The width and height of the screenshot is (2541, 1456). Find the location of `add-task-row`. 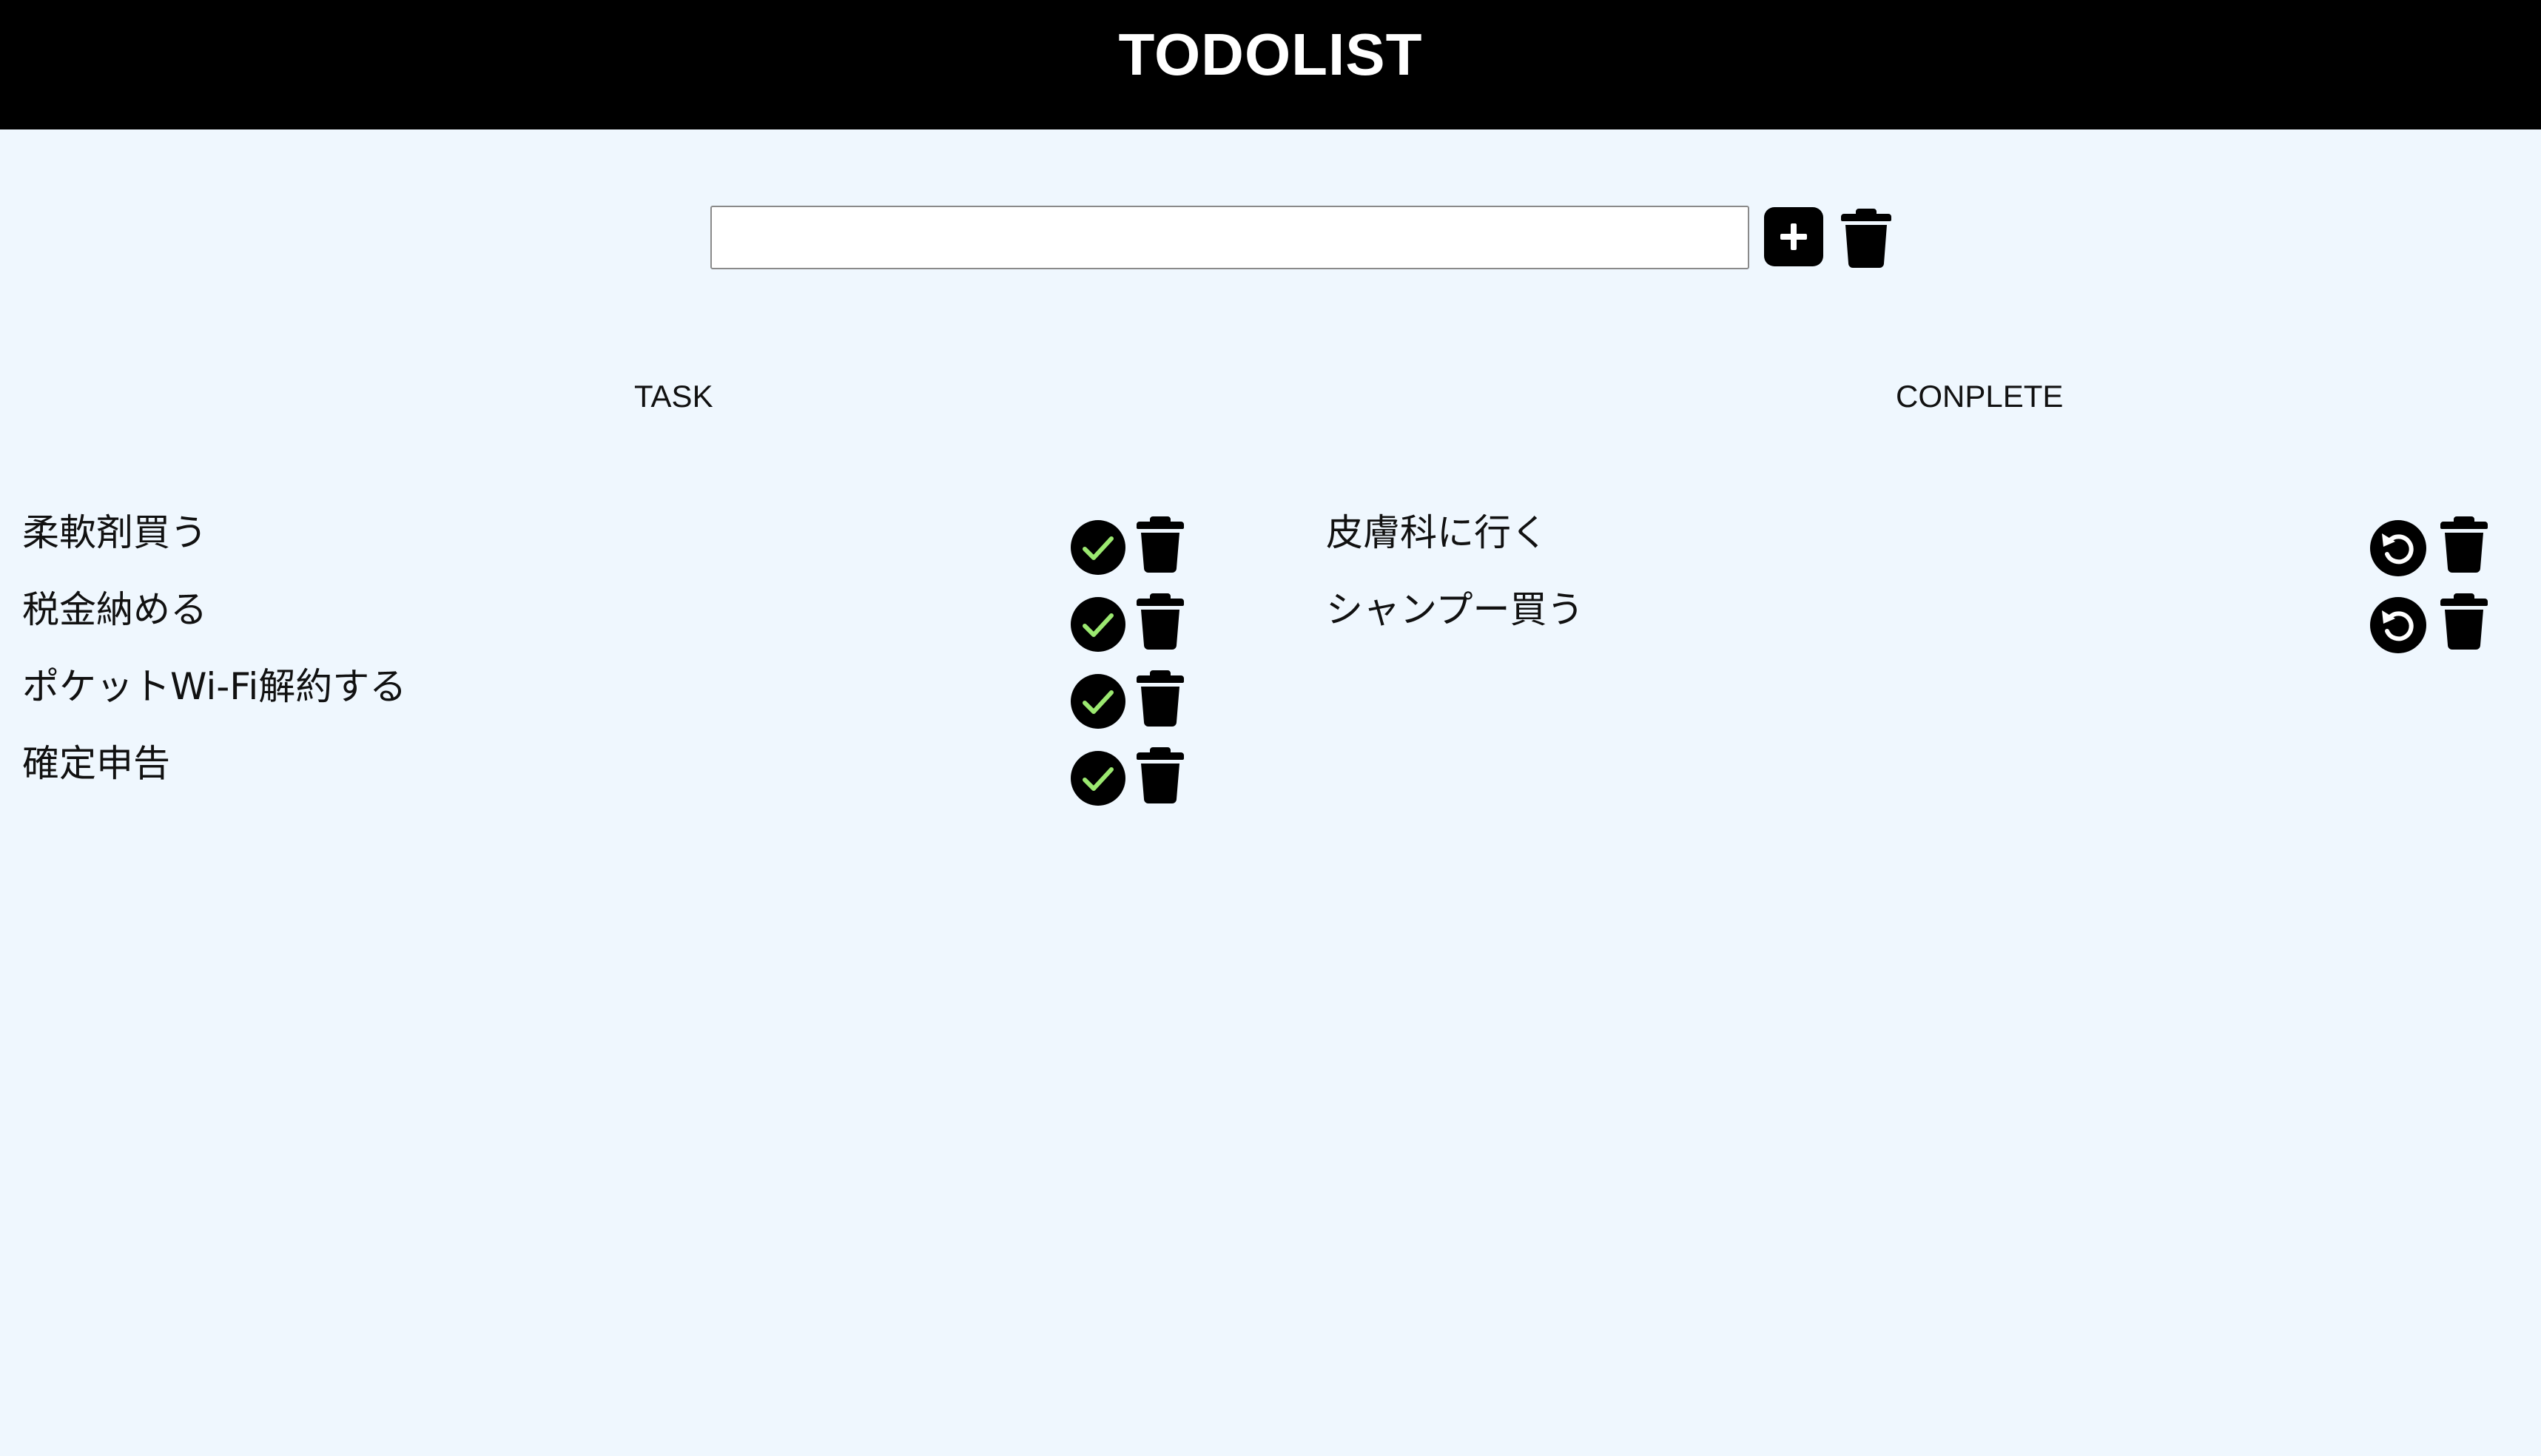

add-task-row is located at coordinates (1300, 238).